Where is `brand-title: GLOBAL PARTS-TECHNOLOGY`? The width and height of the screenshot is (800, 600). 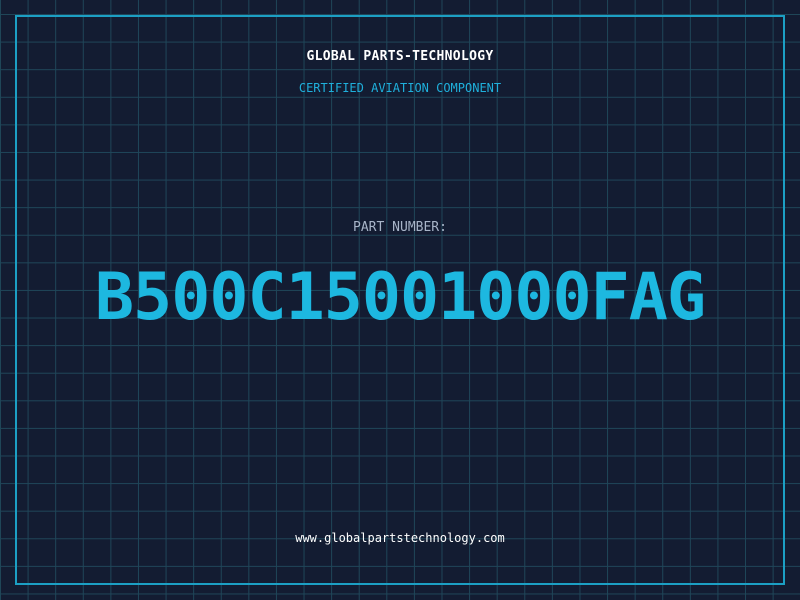 brand-title: GLOBAL PARTS-TECHNOLOGY is located at coordinates (400, 56).